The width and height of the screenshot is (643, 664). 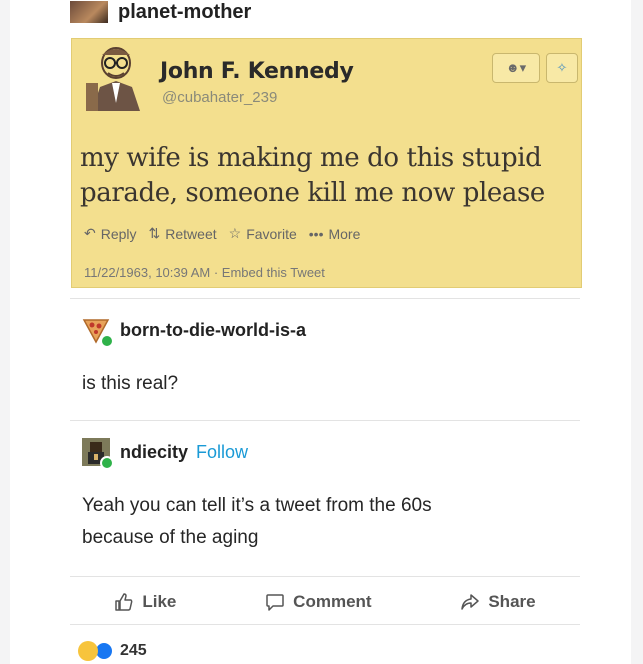 I want to click on user-icon: ☻▾, so click(x=516, y=67).